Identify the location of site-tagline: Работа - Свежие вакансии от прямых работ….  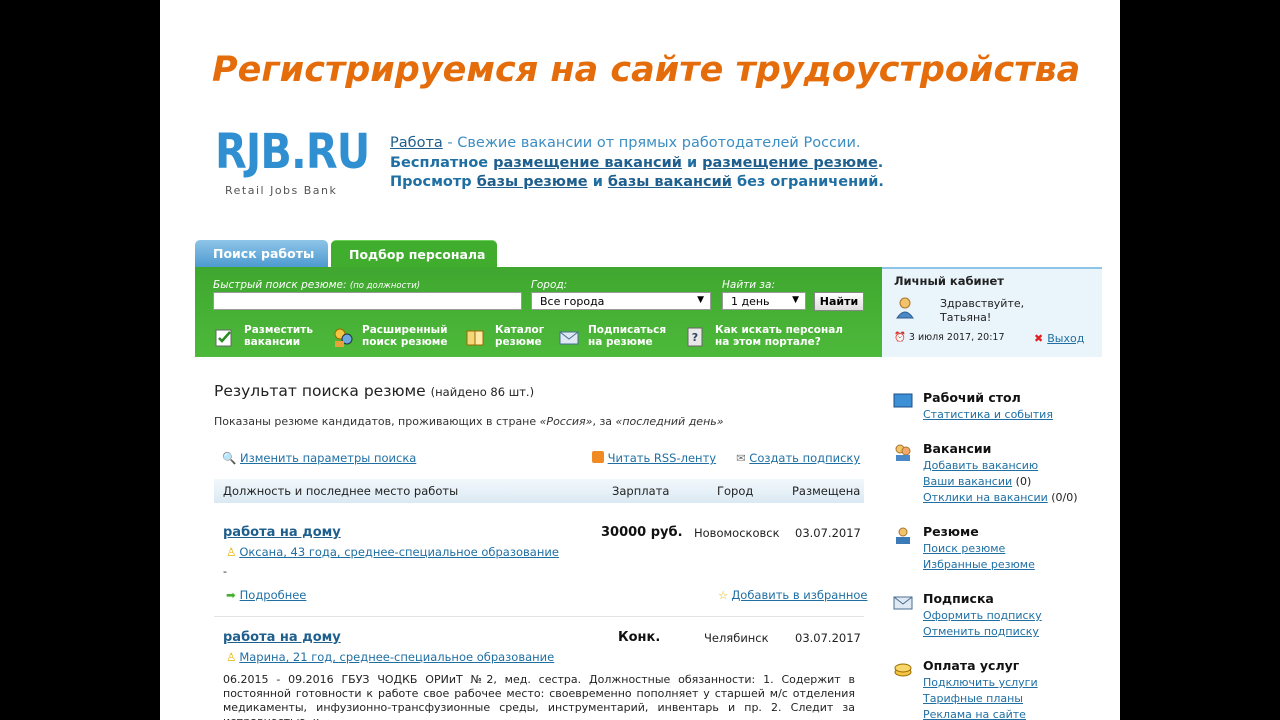
(637, 163).